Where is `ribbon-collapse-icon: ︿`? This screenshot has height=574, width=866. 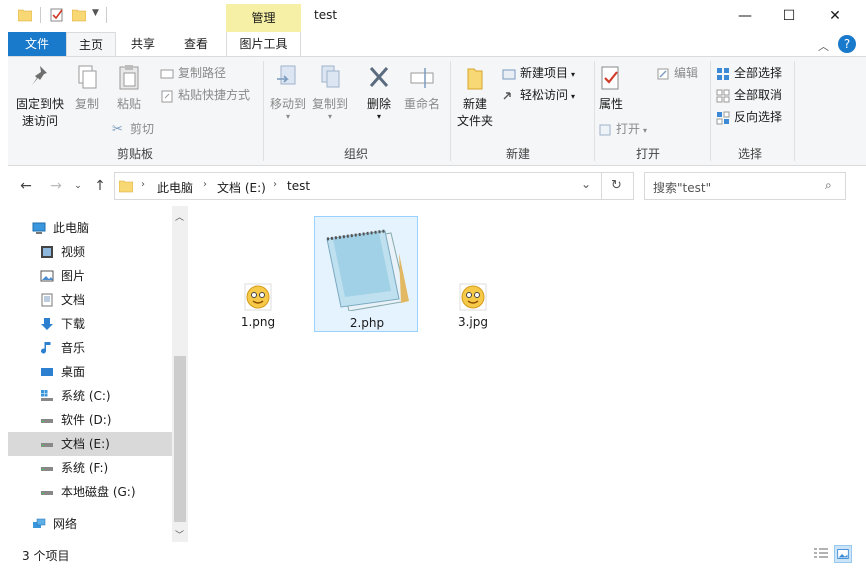
ribbon-collapse-icon: ︿ is located at coordinates (823, 46).